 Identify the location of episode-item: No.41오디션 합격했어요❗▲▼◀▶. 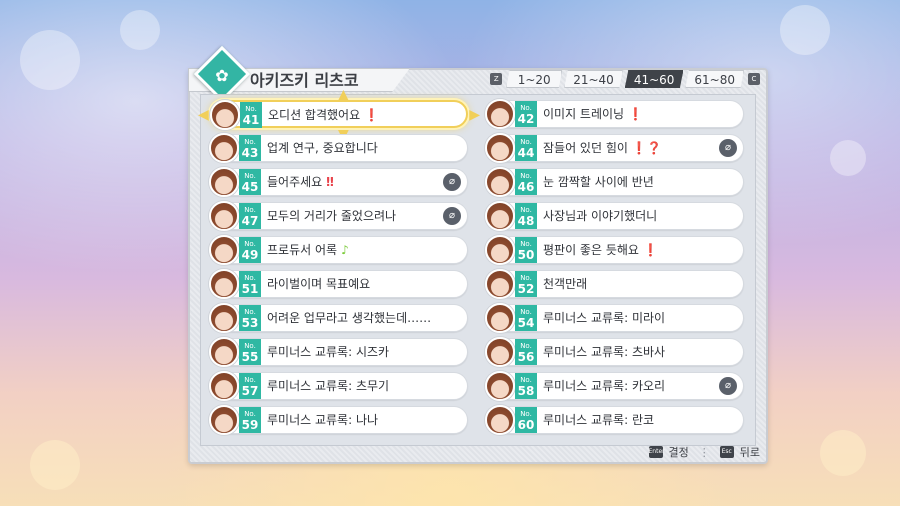
(339, 115).